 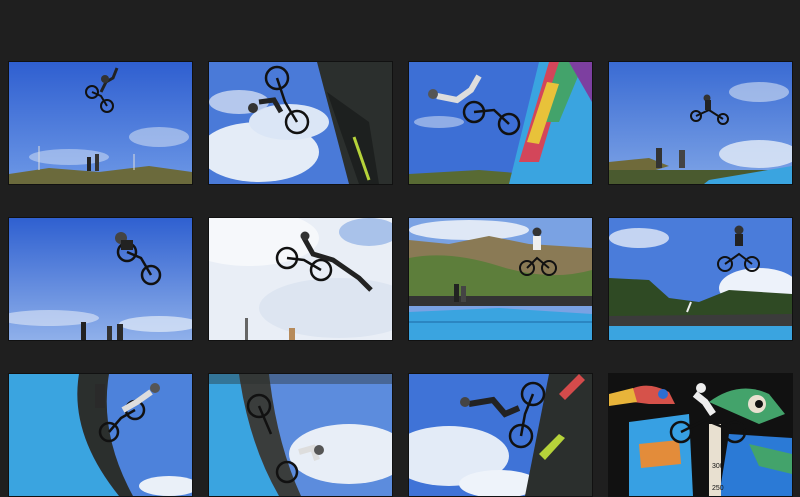 I want to click on height-mark-250: 250, so click(x=718, y=488).